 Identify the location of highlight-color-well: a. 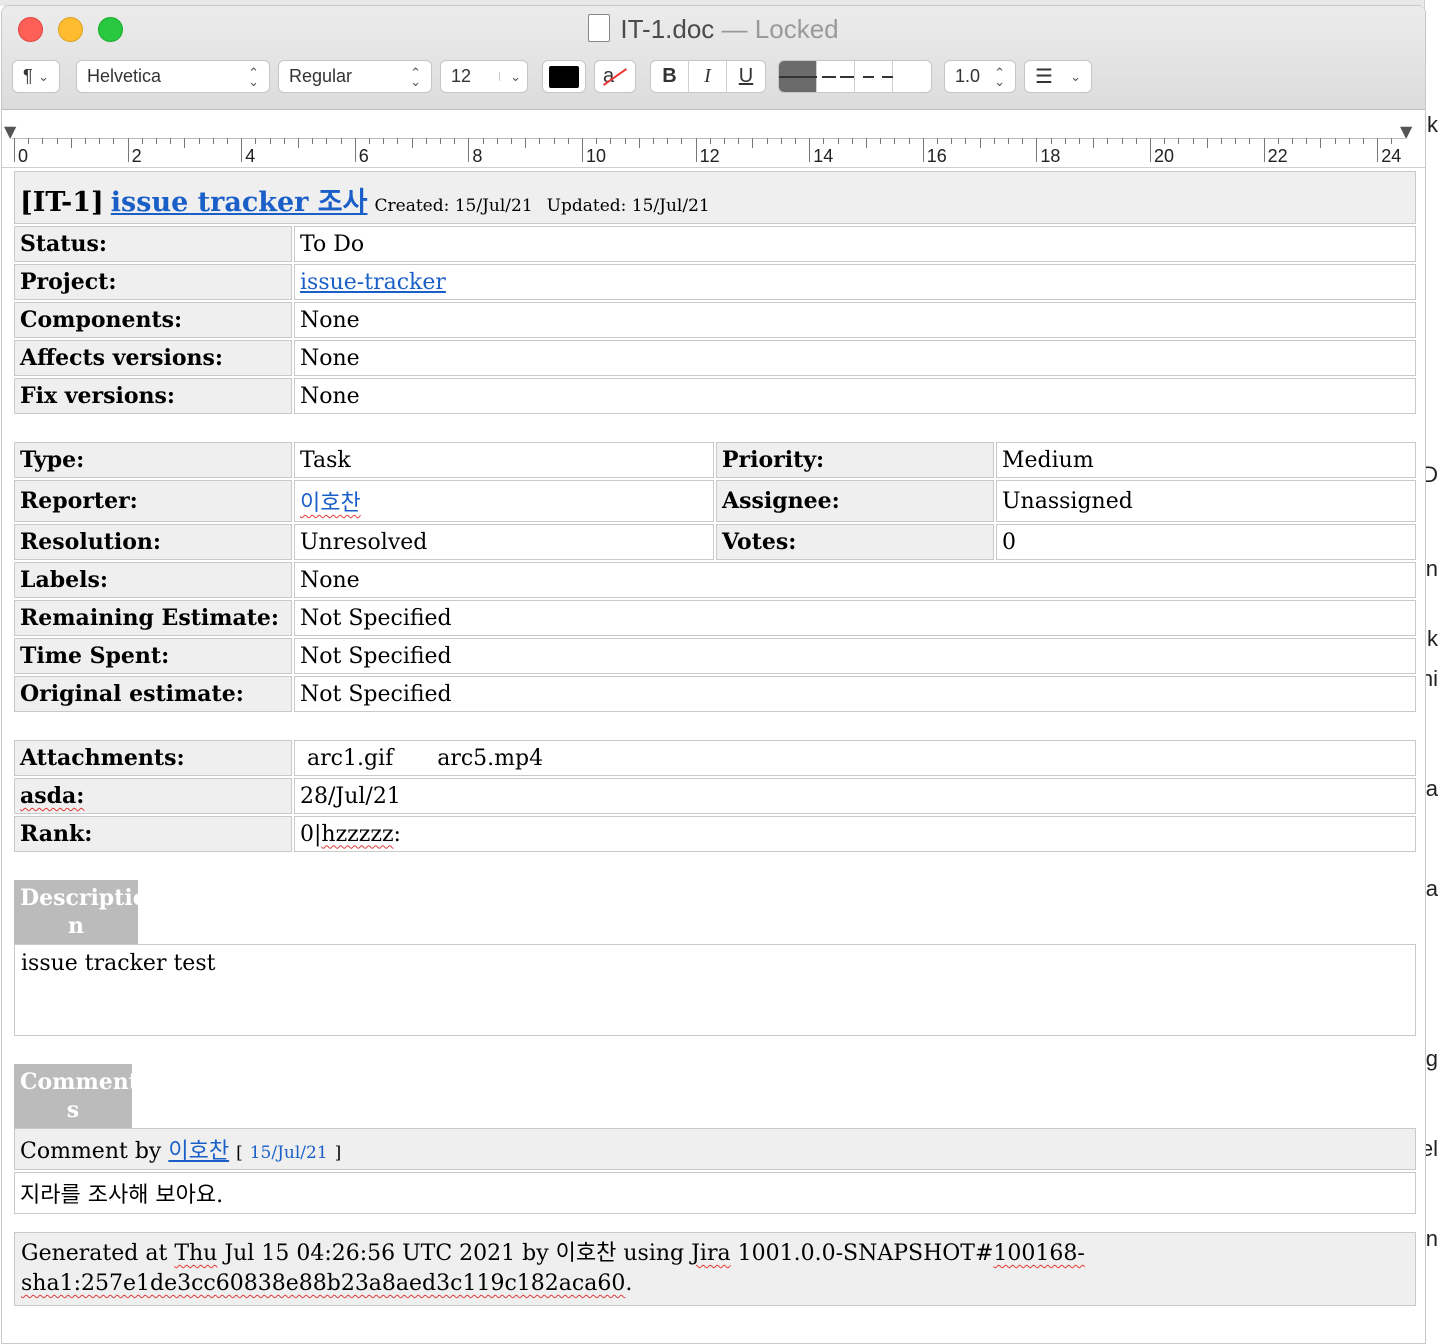
(615, 76).